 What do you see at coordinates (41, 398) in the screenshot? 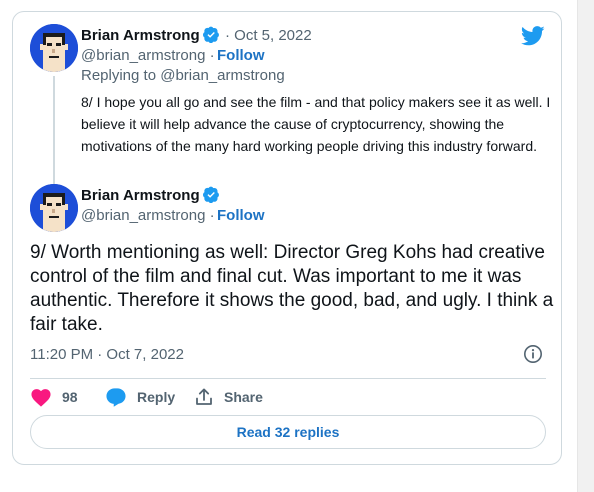
I see `heart-icon` at bounding box center [41, 398].